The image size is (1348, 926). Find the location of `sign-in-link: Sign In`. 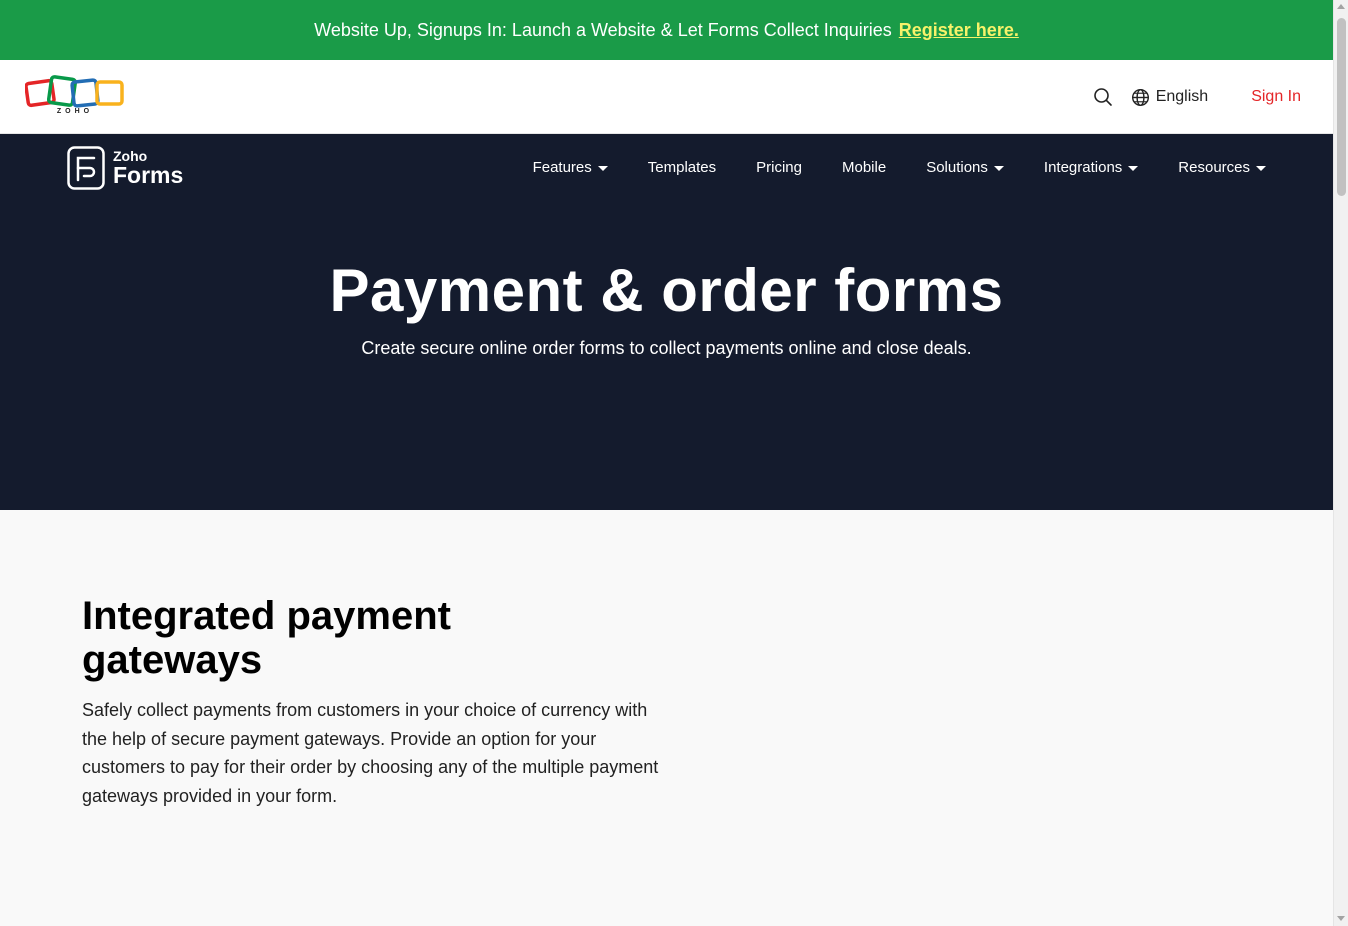

sign-in-link: Sign In is located at coordinates (1276, 97).